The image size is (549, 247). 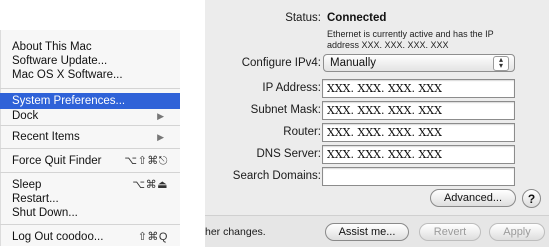 What do you see at coordinates (531, 198) in the screenshot?
I see `help-button: ?` at bounding box center [531, 198].